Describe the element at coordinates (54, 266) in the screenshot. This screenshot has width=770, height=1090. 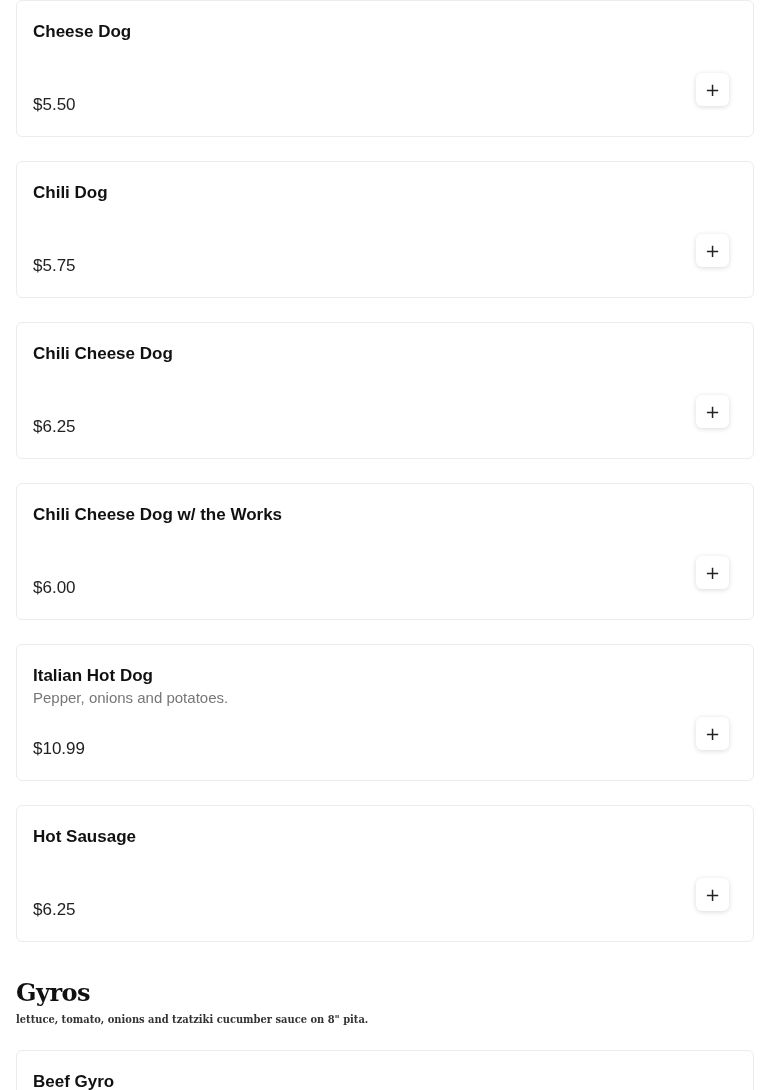
I see `item-price: $5.75` at that location.